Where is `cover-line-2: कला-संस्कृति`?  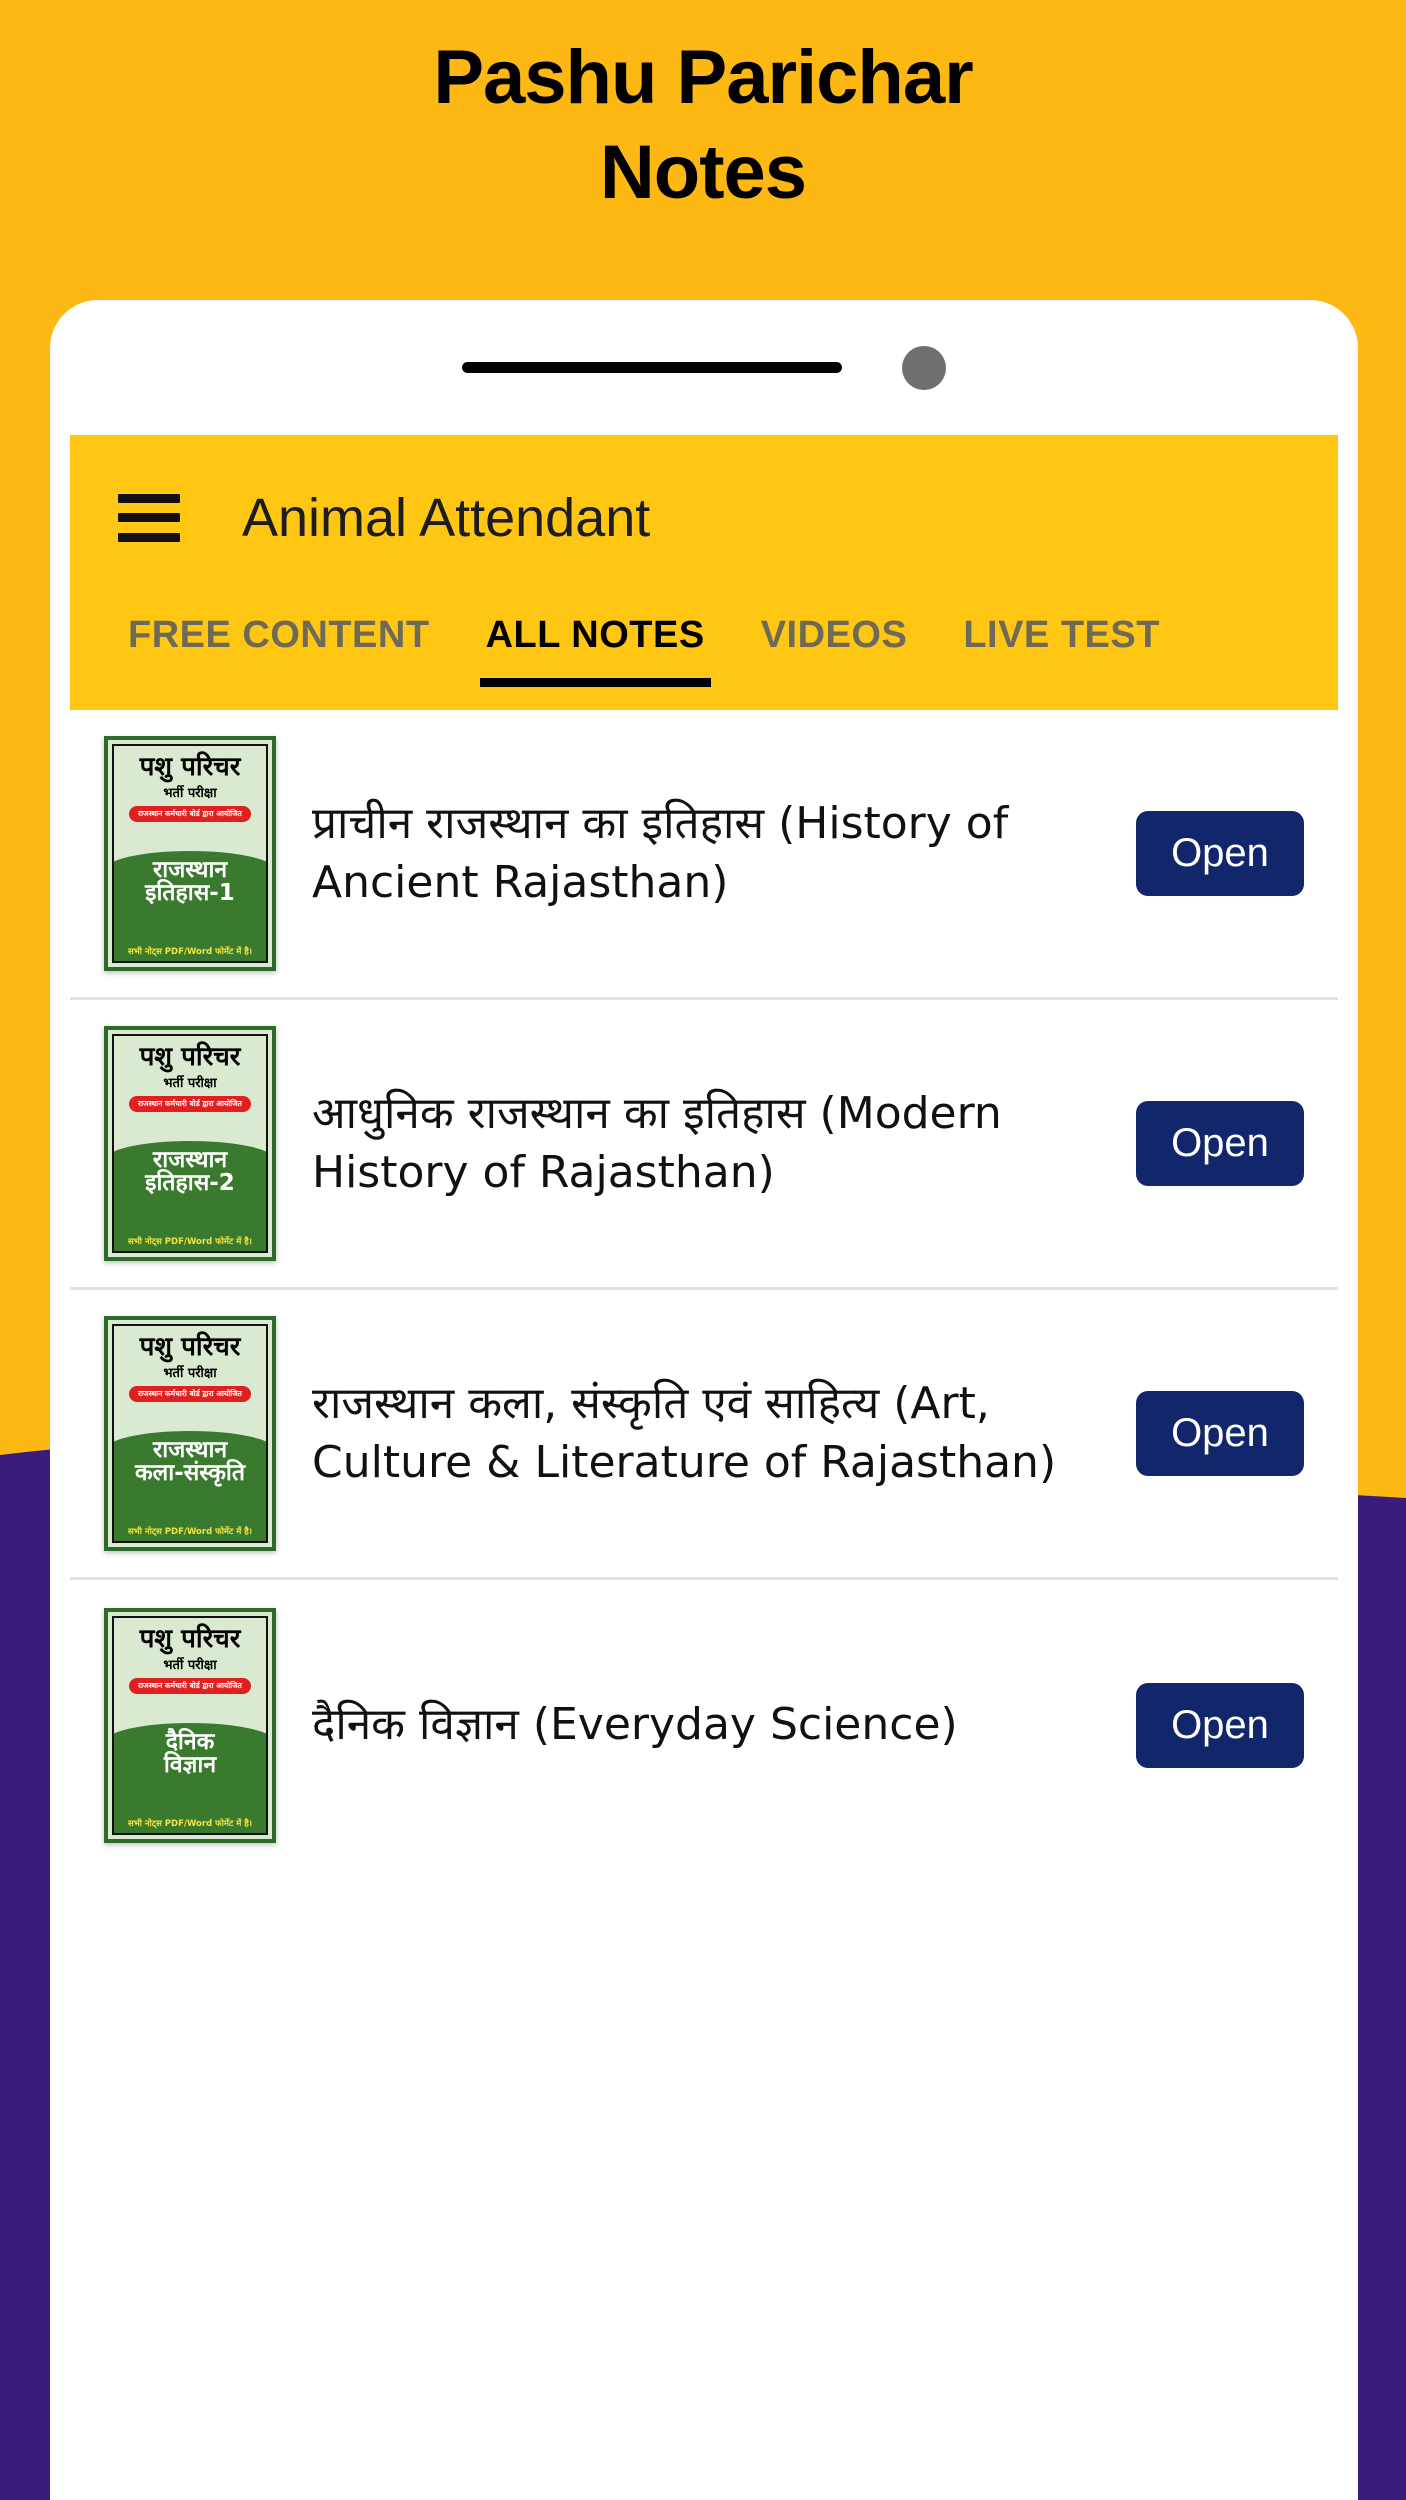
cover-line-2: कला-संस्कृति is located at coordinates (190, 1473).